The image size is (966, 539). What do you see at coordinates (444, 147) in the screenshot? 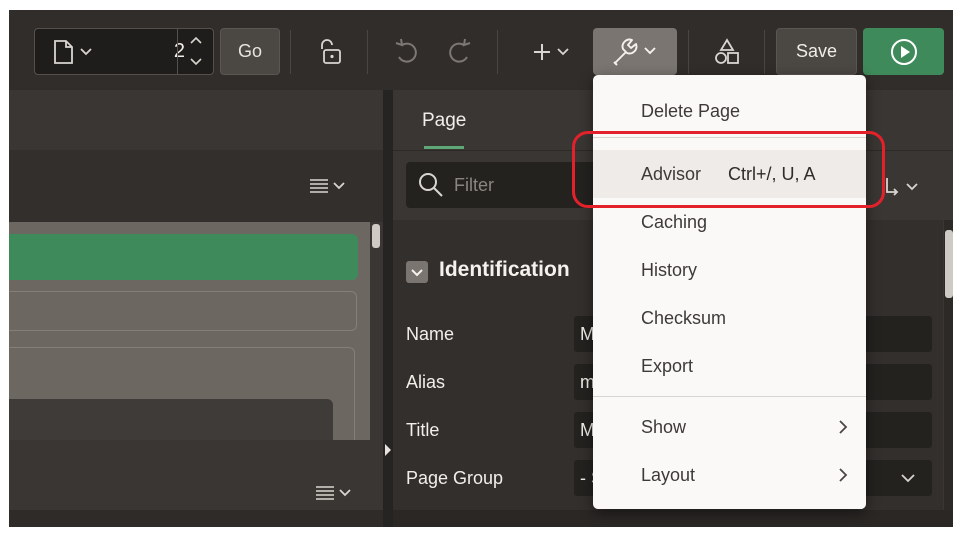
I see `active-tab-indicator` at bounding box center [444, 147].